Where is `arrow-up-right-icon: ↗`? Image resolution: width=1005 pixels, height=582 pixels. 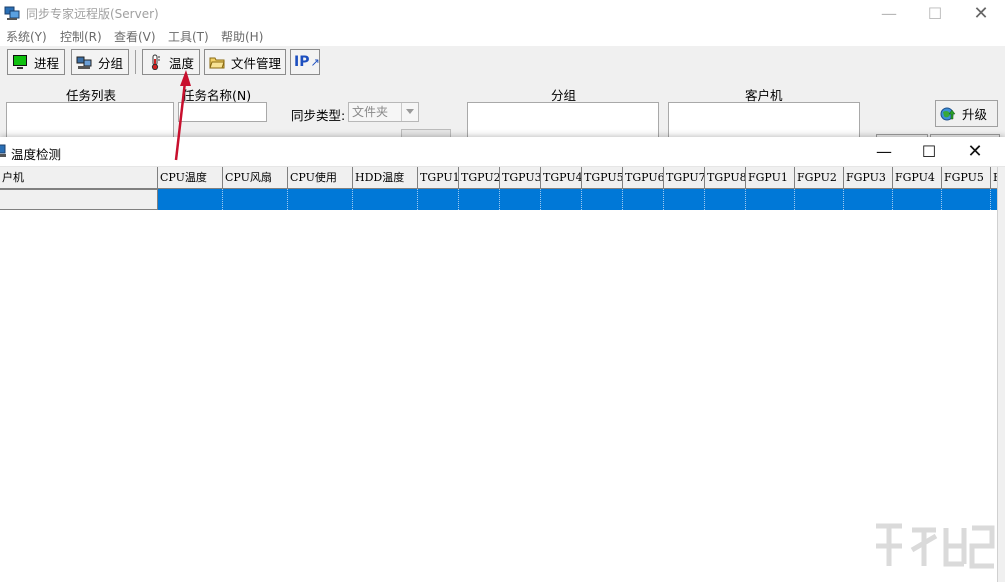
arrow-up-right-icon: ↗ is located at coordinates (314, 62).